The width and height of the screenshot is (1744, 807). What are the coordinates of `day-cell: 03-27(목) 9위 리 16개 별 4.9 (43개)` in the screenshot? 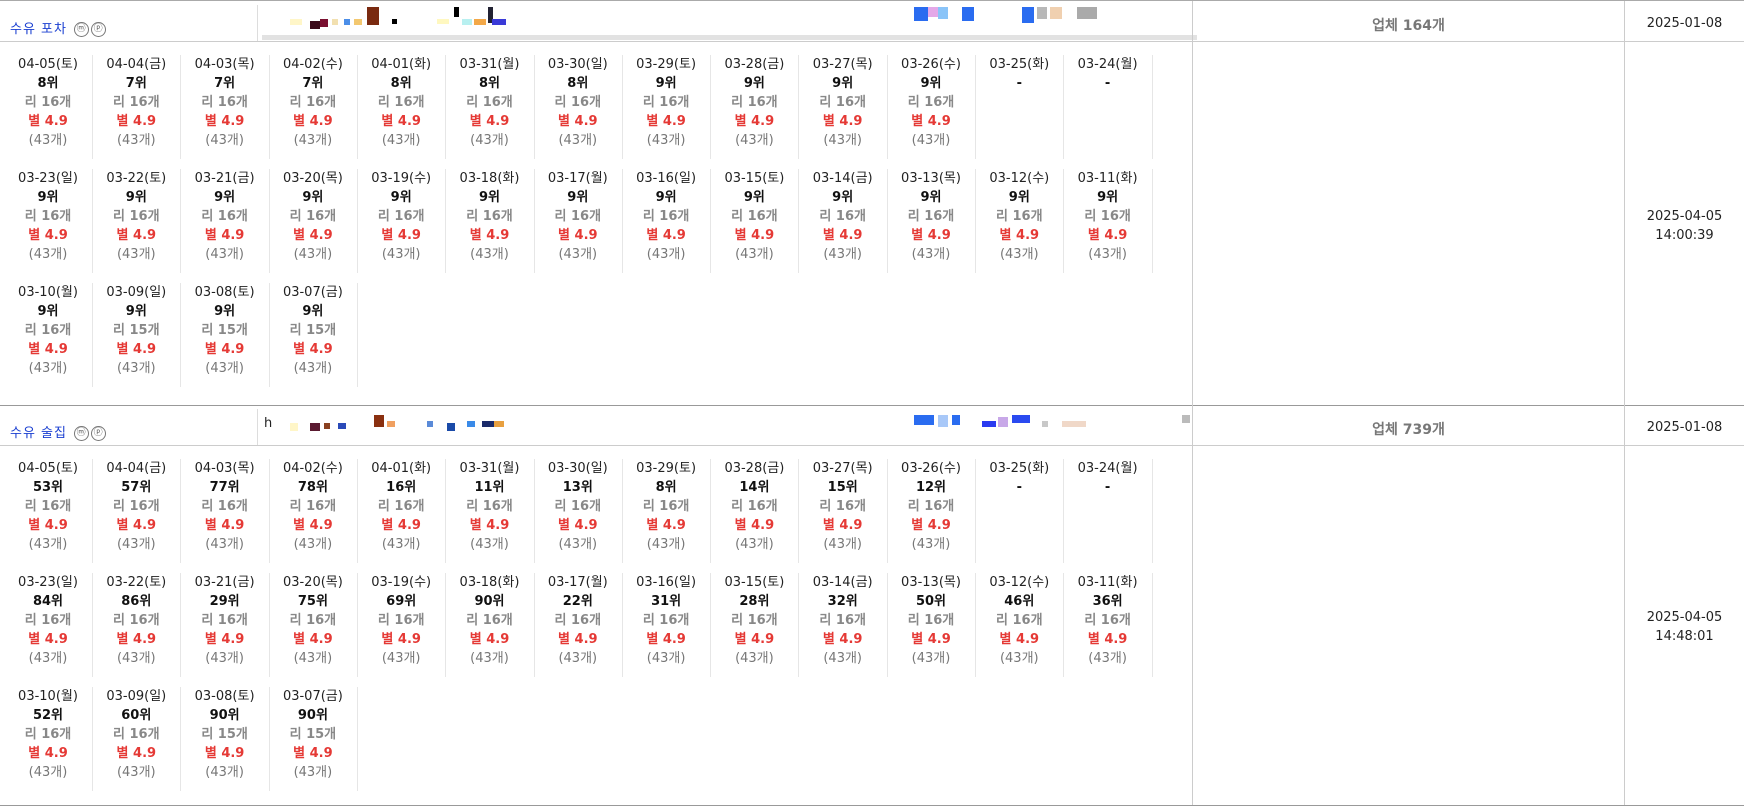 It's located at (843, 107).